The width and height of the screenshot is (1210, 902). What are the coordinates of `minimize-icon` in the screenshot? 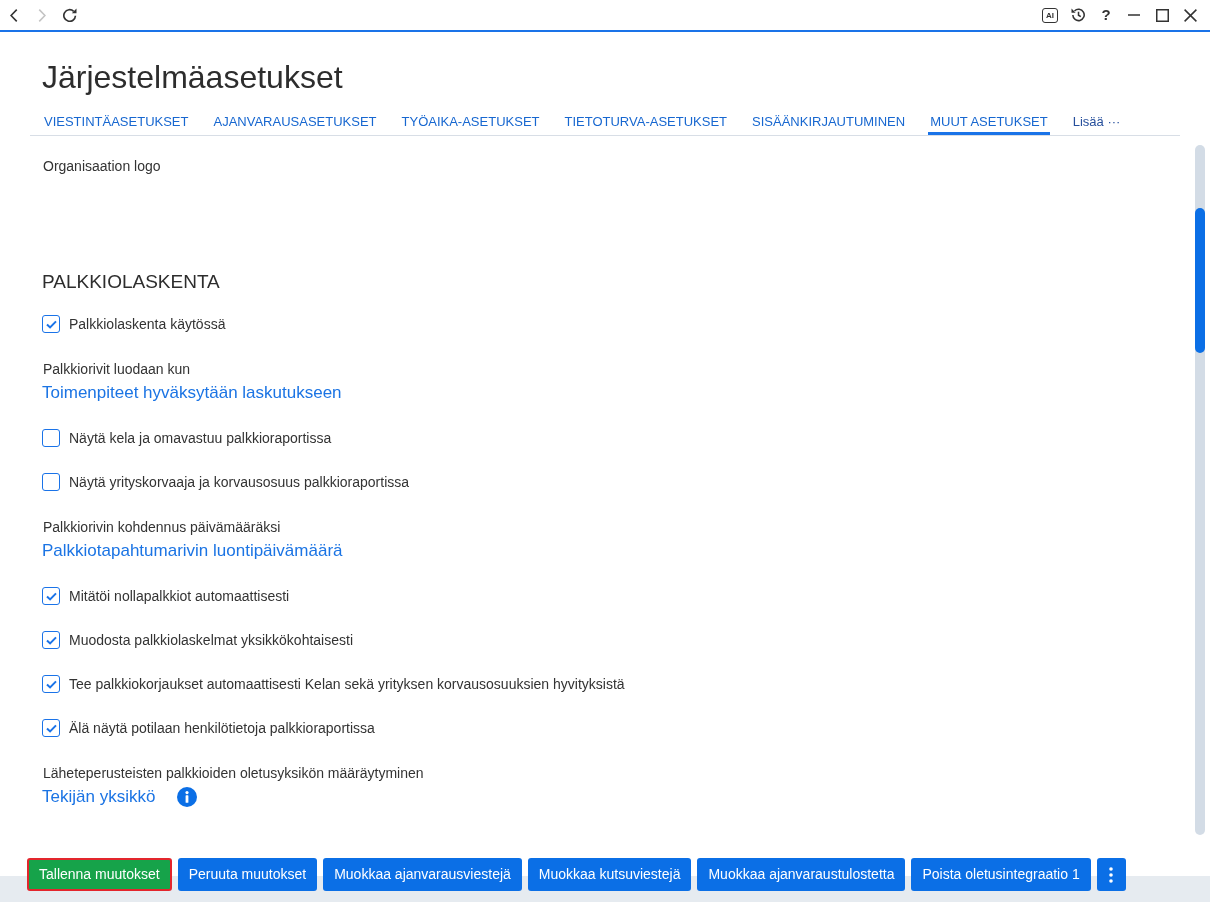 It's located at (1134, 15).